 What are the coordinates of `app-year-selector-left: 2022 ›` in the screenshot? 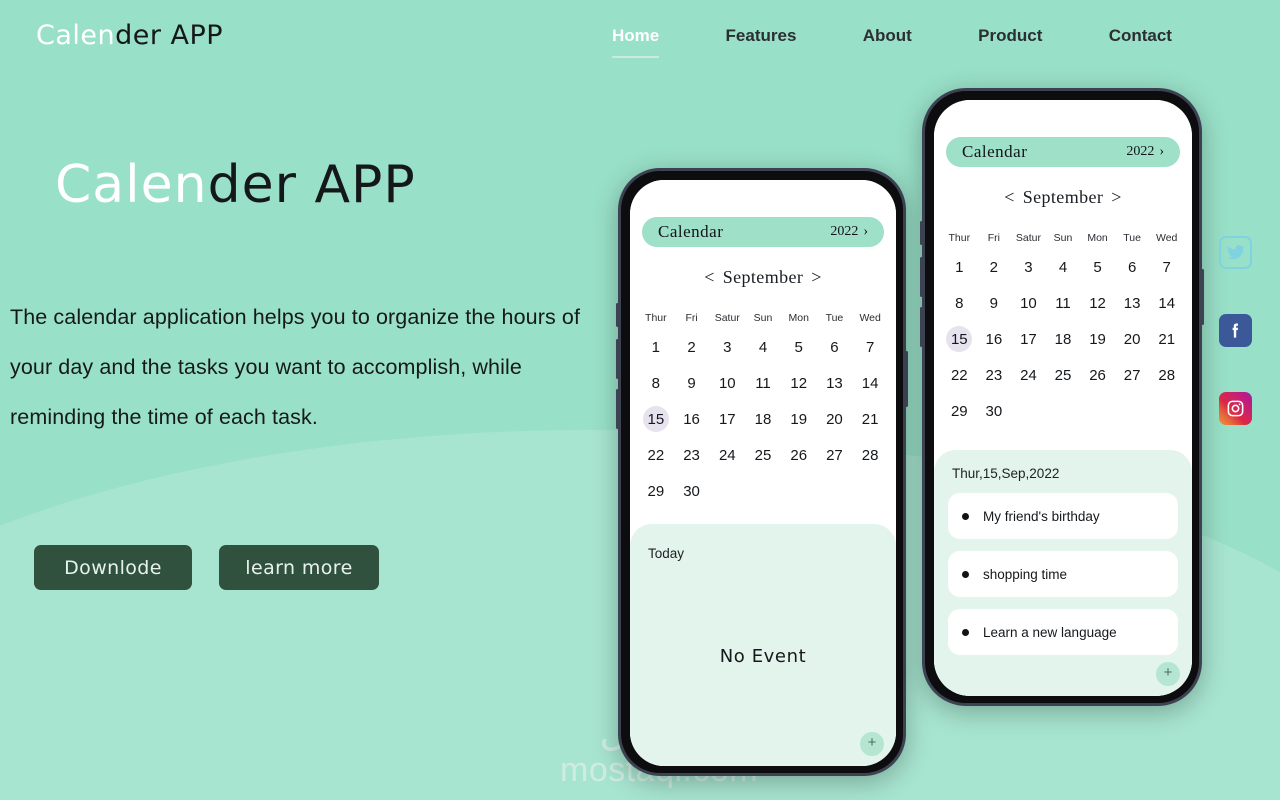 It's located at (849, 232).